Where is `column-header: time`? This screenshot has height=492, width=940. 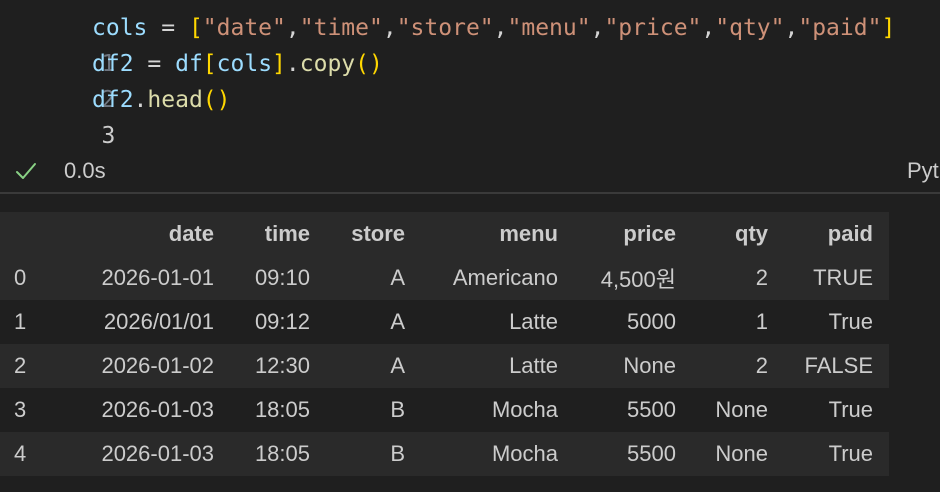 column-header: time is located at coordinates (287, 233).